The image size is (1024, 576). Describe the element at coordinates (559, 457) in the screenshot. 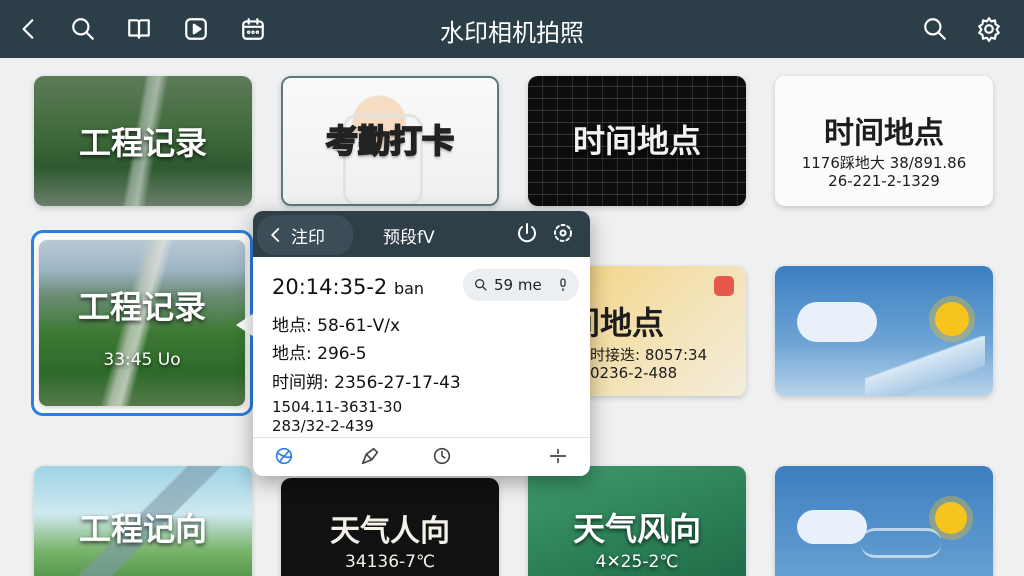

I see `crosshair-icon` at that location.